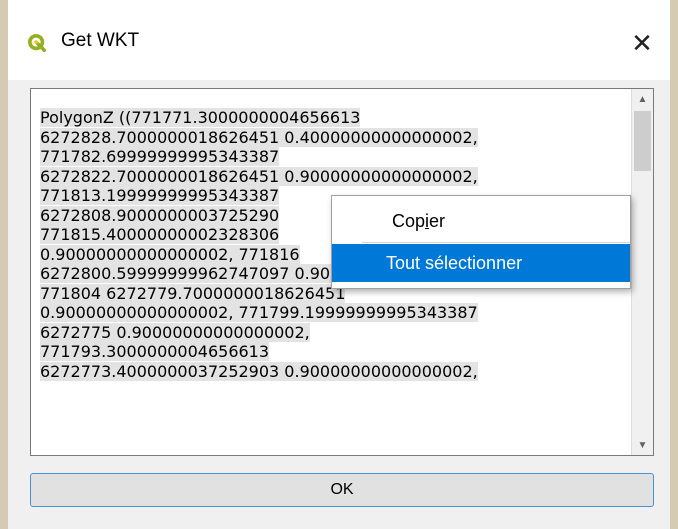 The image size is (678, 529). Describe the element at coordinates (4, 264) in the screenshot. I see `background-window-edge-left` at that location.